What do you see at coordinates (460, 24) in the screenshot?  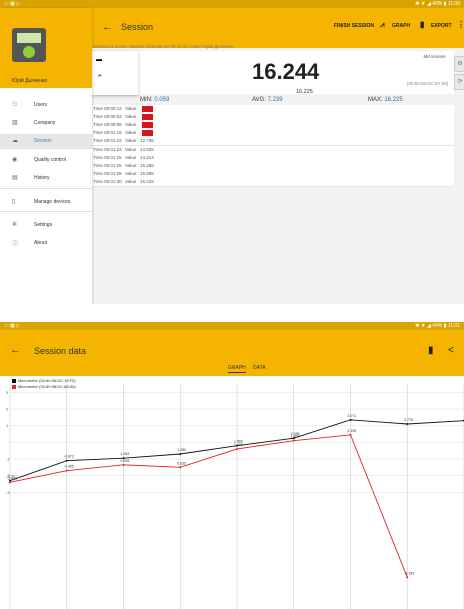 I see `more-vert-icon: ⋮` at bounding box center [460, 24].